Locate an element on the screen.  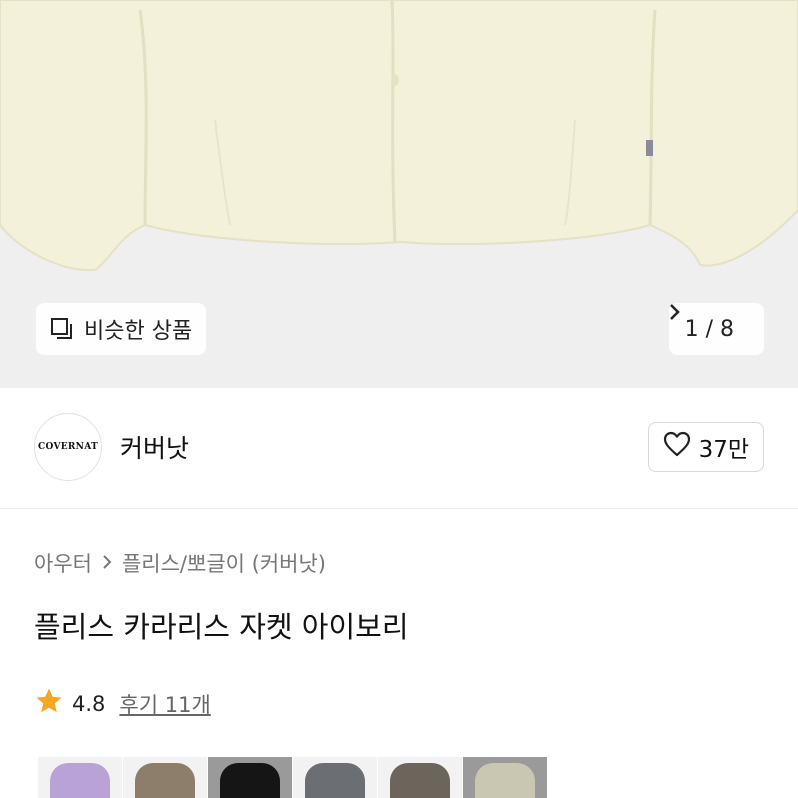
image-pager: 1 / 8 is located at coordinates (716, 329).